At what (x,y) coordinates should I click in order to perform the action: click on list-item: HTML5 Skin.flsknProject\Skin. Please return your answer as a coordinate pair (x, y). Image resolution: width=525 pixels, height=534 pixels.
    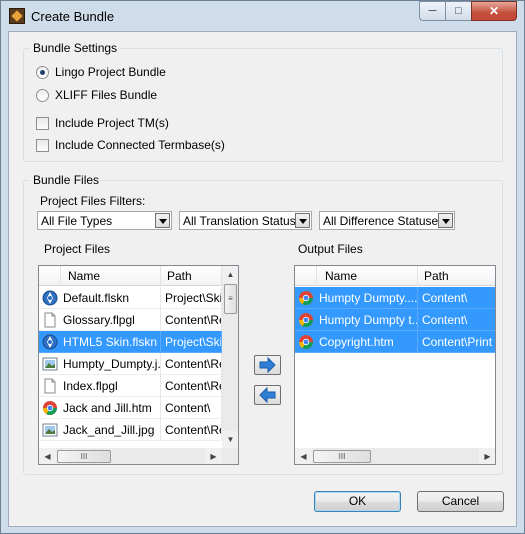
    Looking at the image, I should click on (130, 342).